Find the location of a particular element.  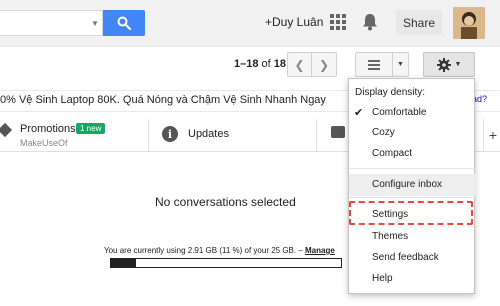

settings-highlight-outline is located at coordinates (411, 213).